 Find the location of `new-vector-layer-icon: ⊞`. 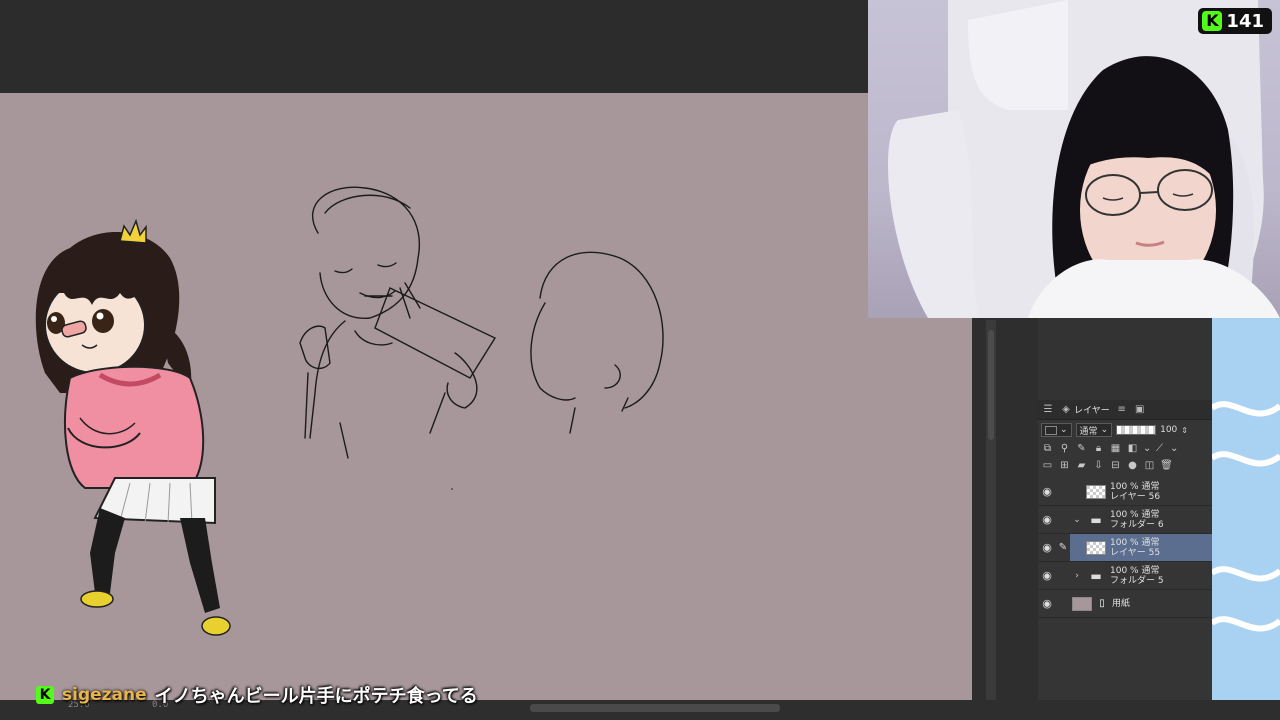

new-vector-layer-icon: ⊞ is located at coordinates (1064, 465).